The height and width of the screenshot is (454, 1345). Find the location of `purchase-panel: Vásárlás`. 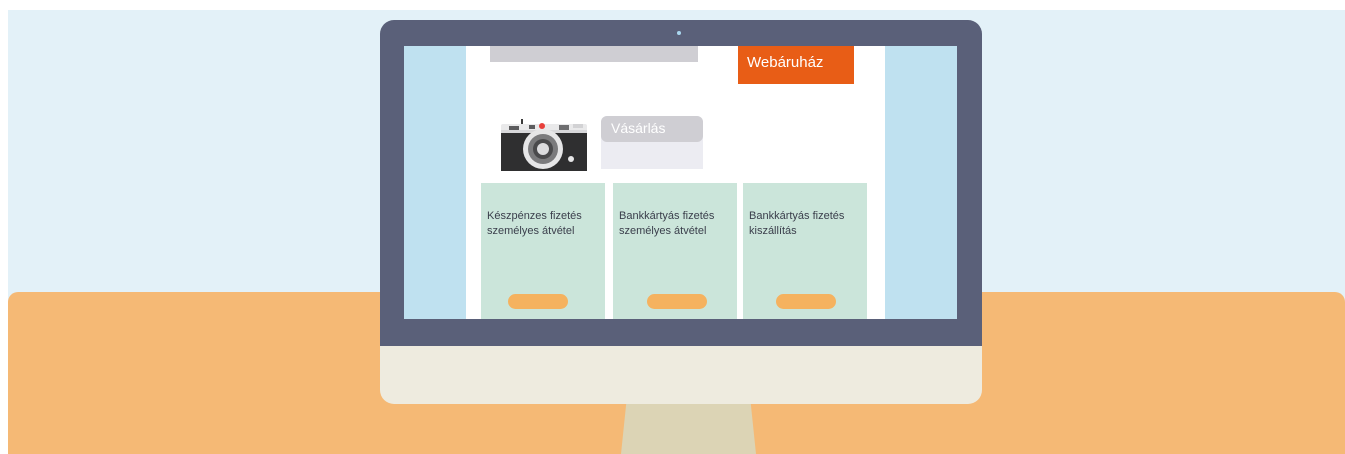

purchase-panel: Vásárlás is located at coordinates (652, 142).